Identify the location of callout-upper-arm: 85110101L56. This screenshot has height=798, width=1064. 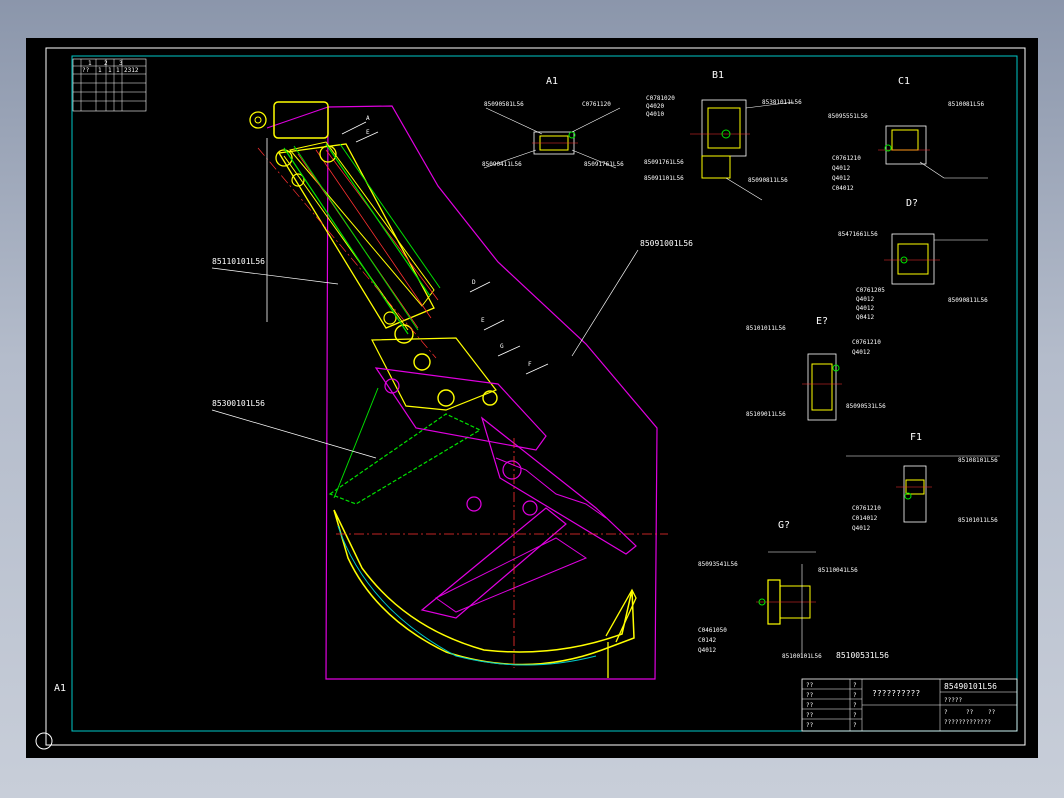
(238, 261).